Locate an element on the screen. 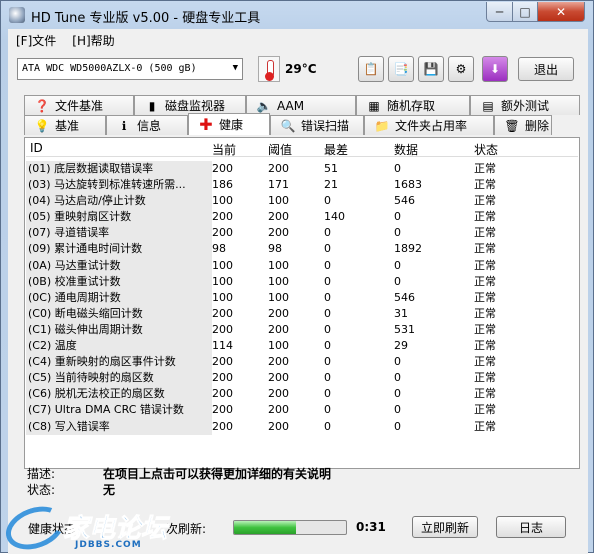 The height and width of the screenshot is (557, 594). cell-worst: 21 is located at coordinates (331, 185).